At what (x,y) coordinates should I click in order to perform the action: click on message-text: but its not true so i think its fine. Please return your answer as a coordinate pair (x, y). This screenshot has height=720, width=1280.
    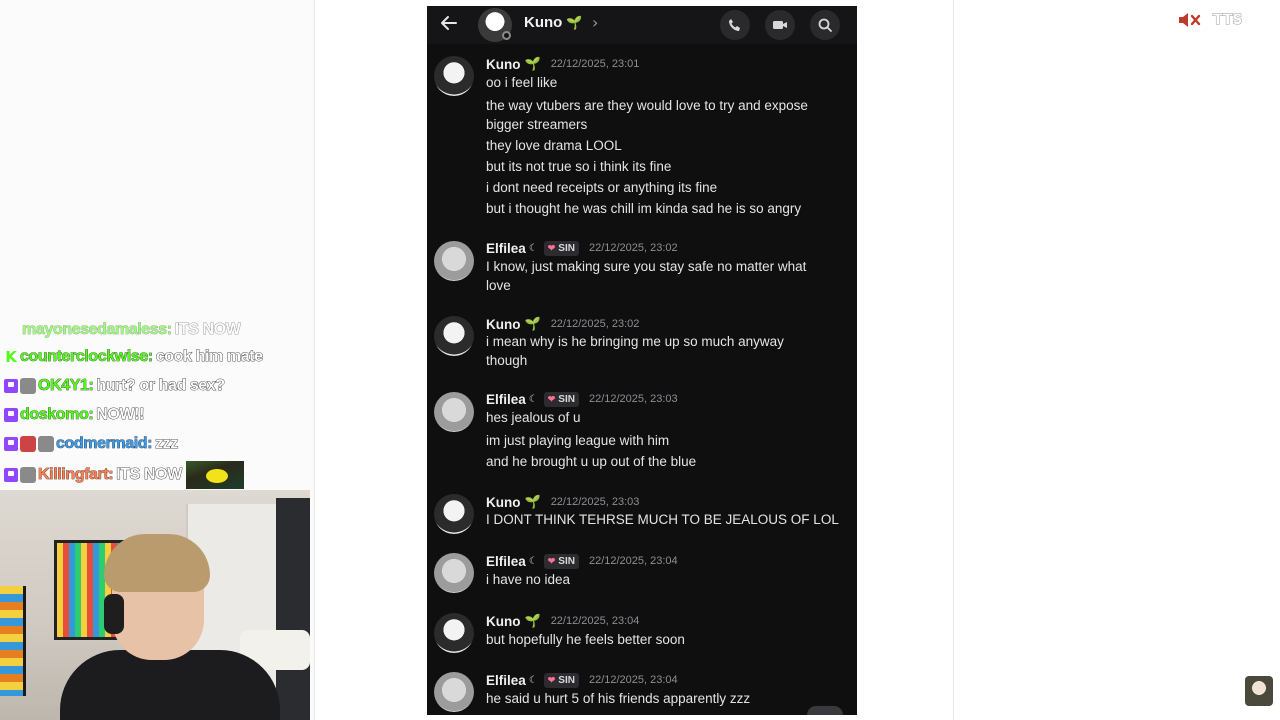
    Looking at the image, I should click on (579, 166).